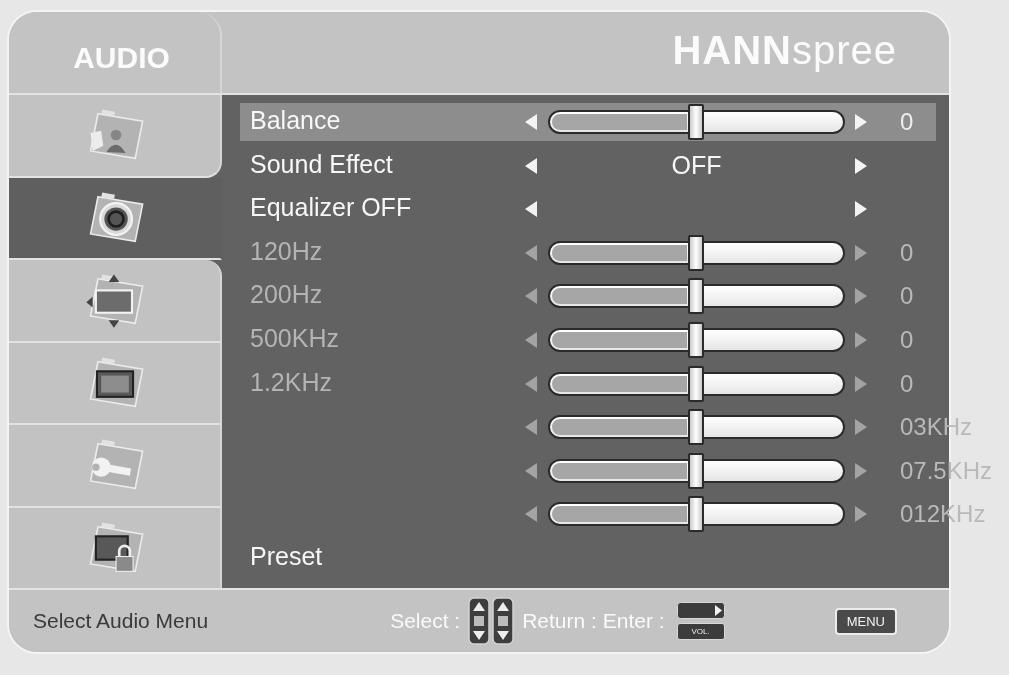  I want to click on setting-label: 200Hz, so click(286, 294).